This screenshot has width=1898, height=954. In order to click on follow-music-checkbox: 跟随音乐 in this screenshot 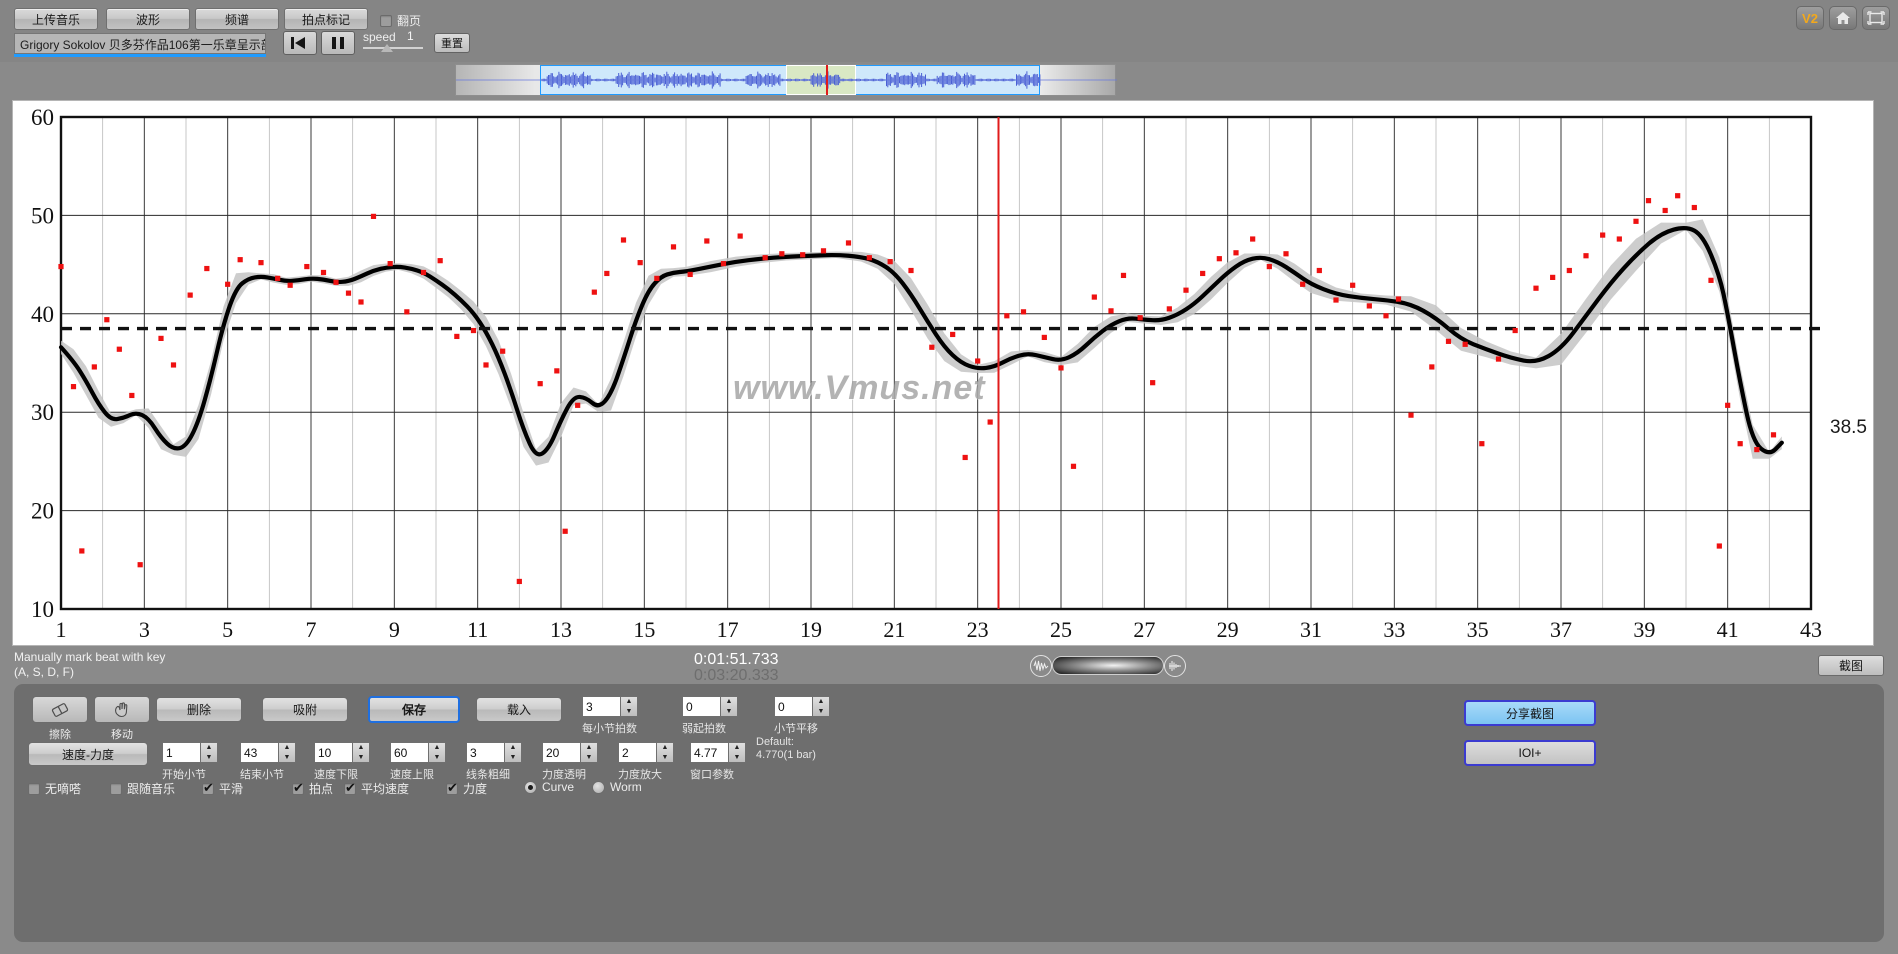, I will do `click(142, 788)`.